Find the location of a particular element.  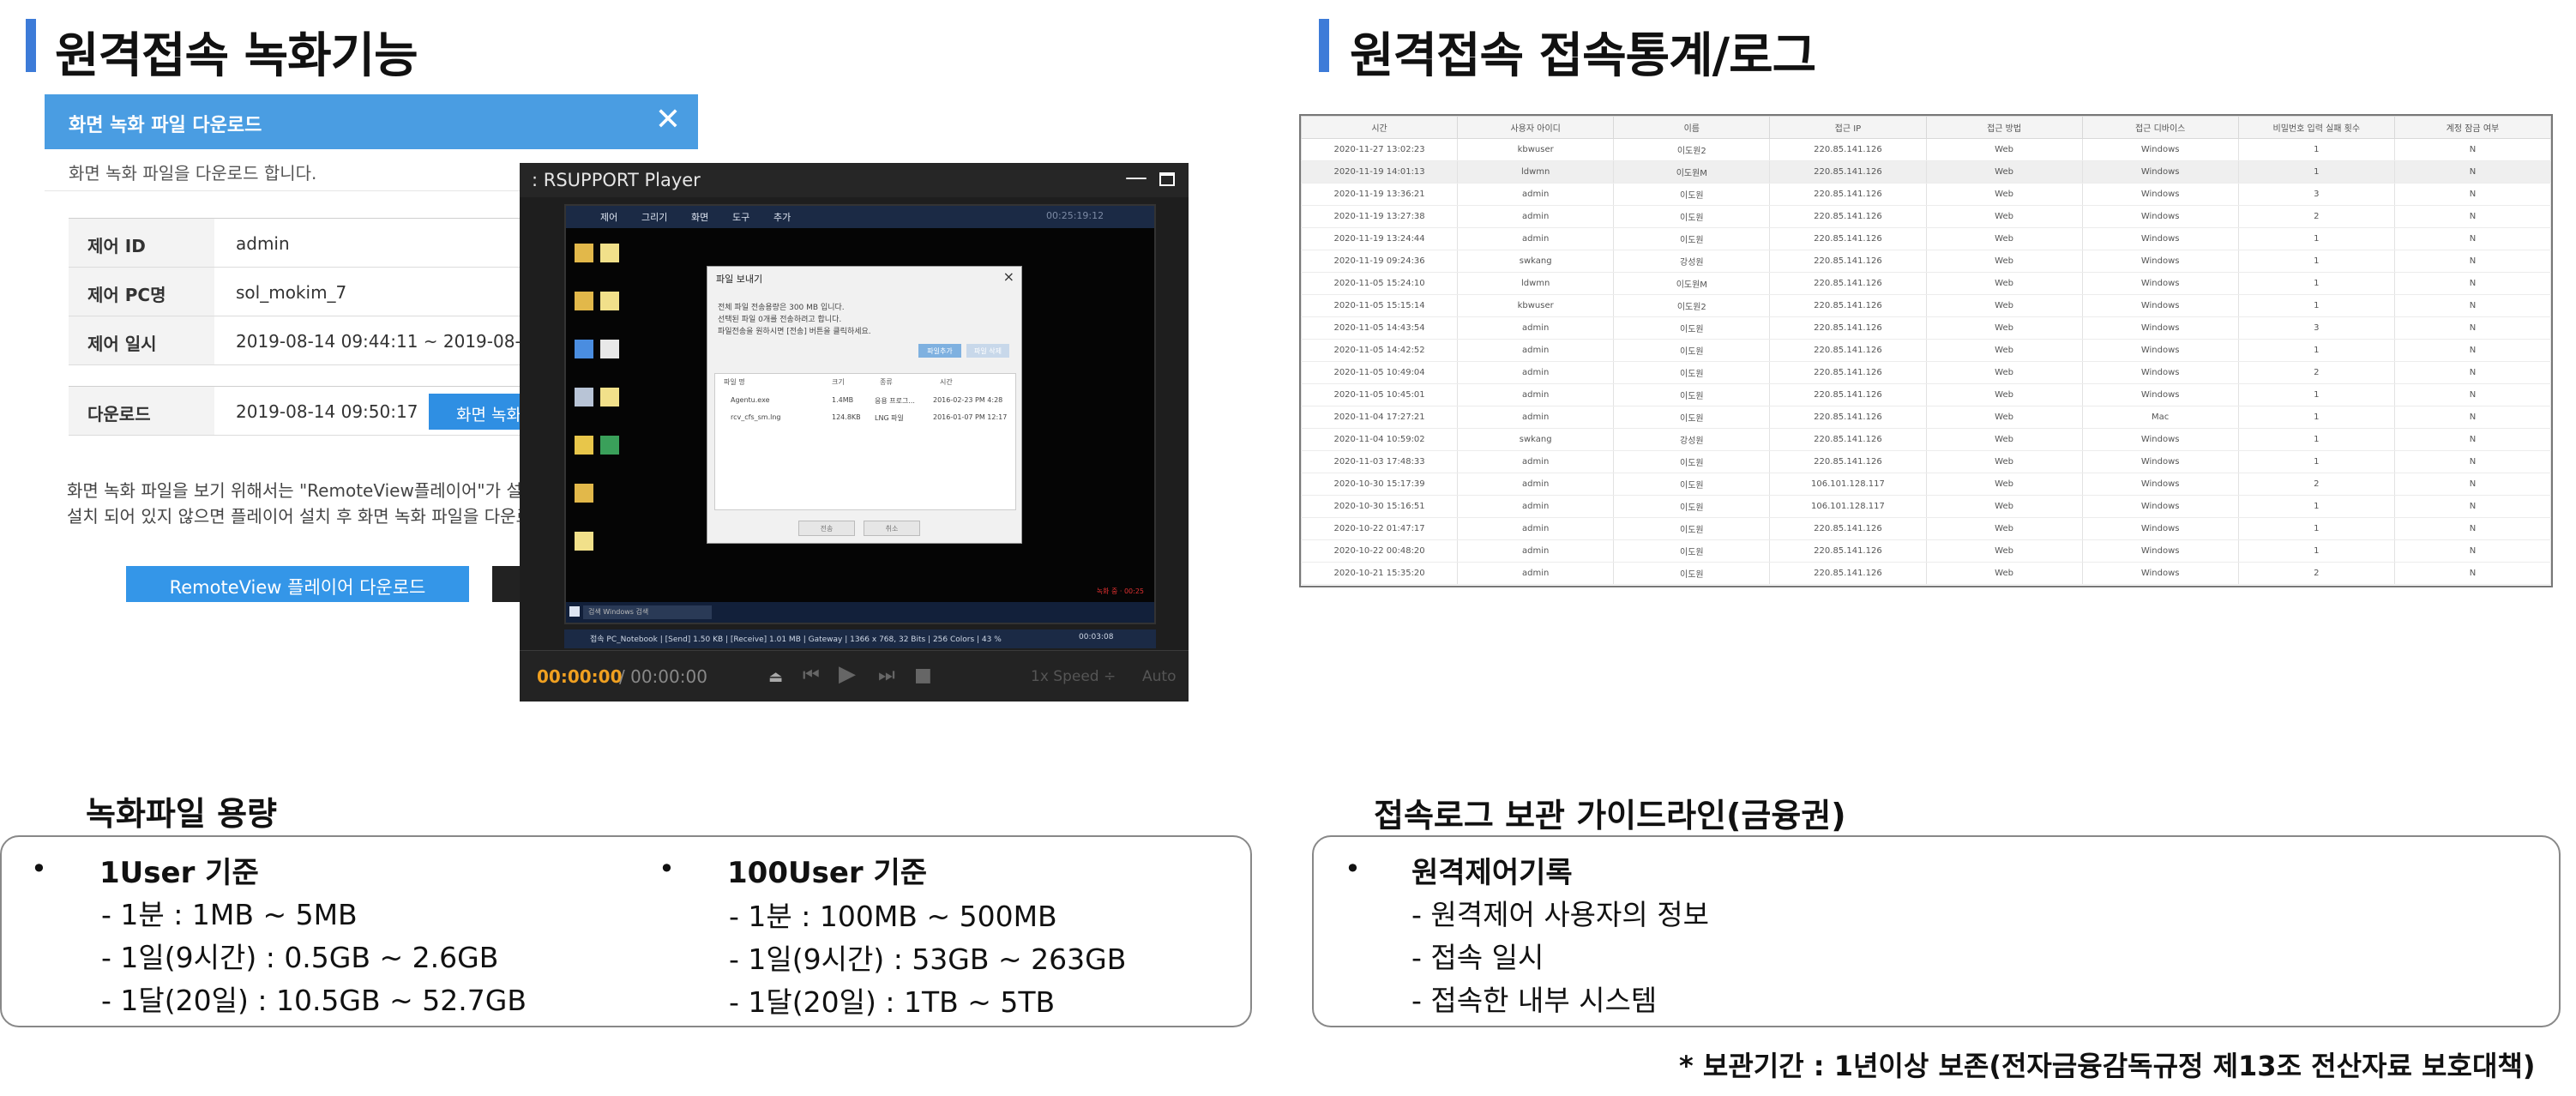

guideline-box-label: 접속로그 보관 가이드라인(금융권) is located at coordinates (1610, 810).